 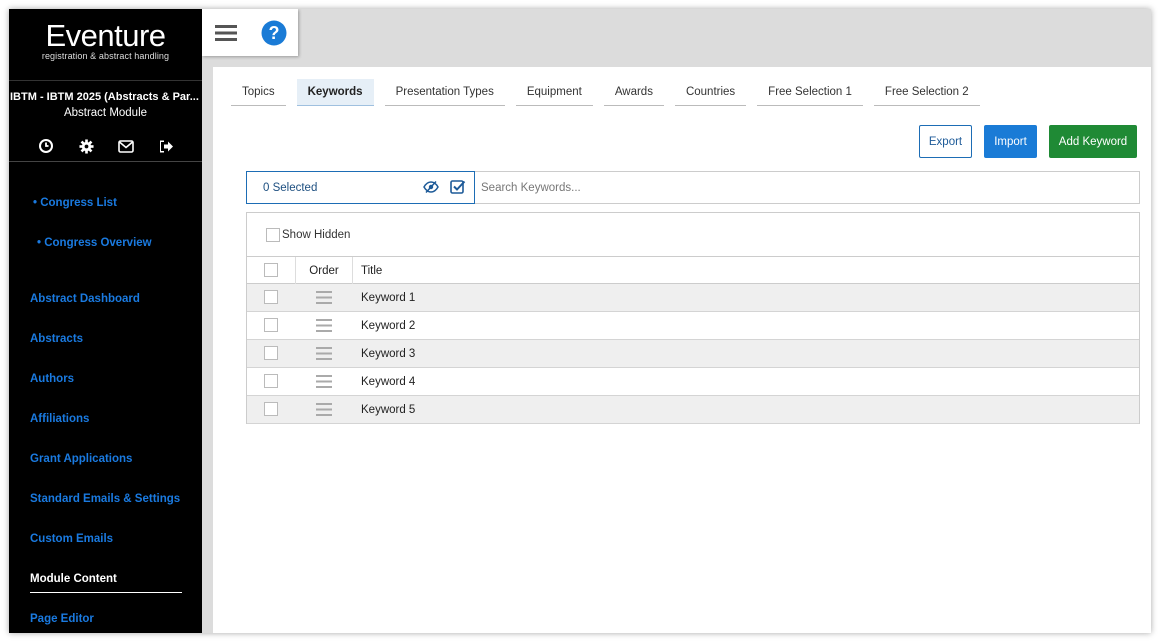 I want to click on gear-icon, so click(x=86, y=146).